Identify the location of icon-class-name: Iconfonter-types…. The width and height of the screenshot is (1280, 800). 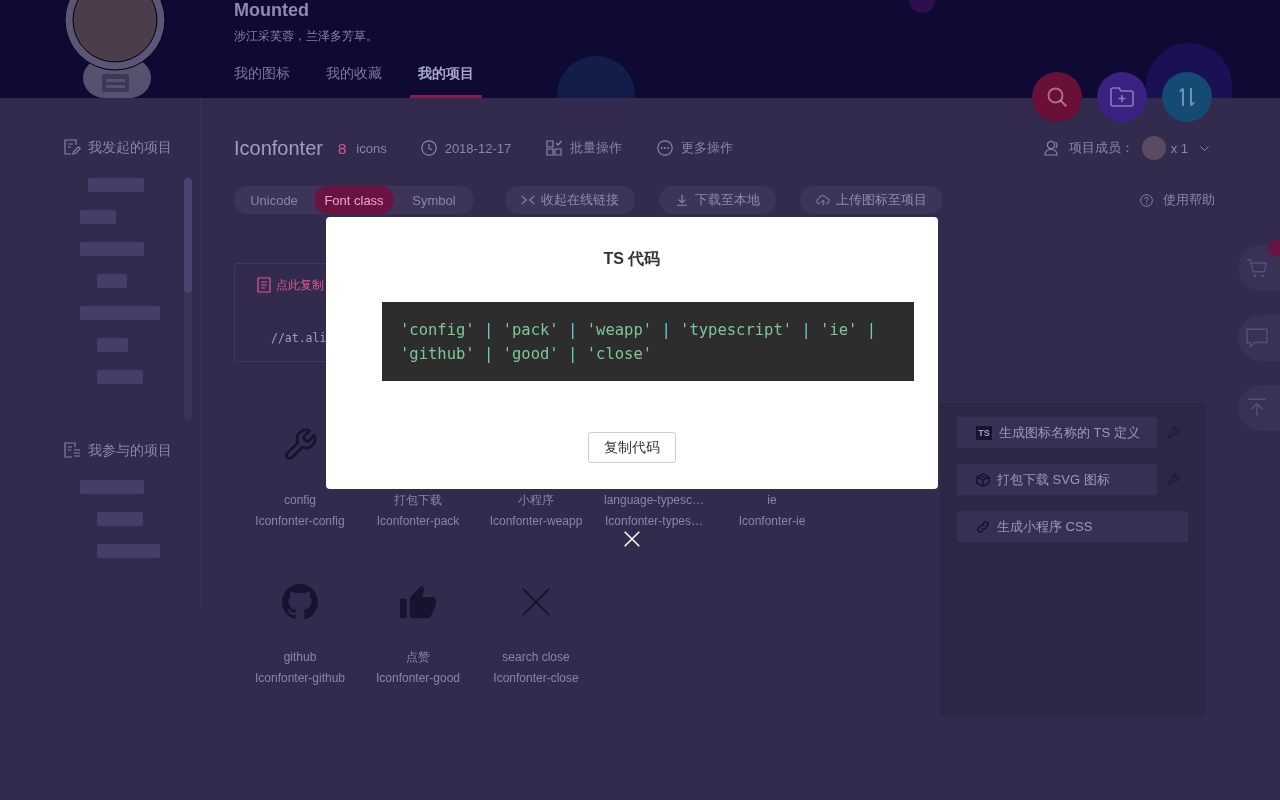
(653, 521).